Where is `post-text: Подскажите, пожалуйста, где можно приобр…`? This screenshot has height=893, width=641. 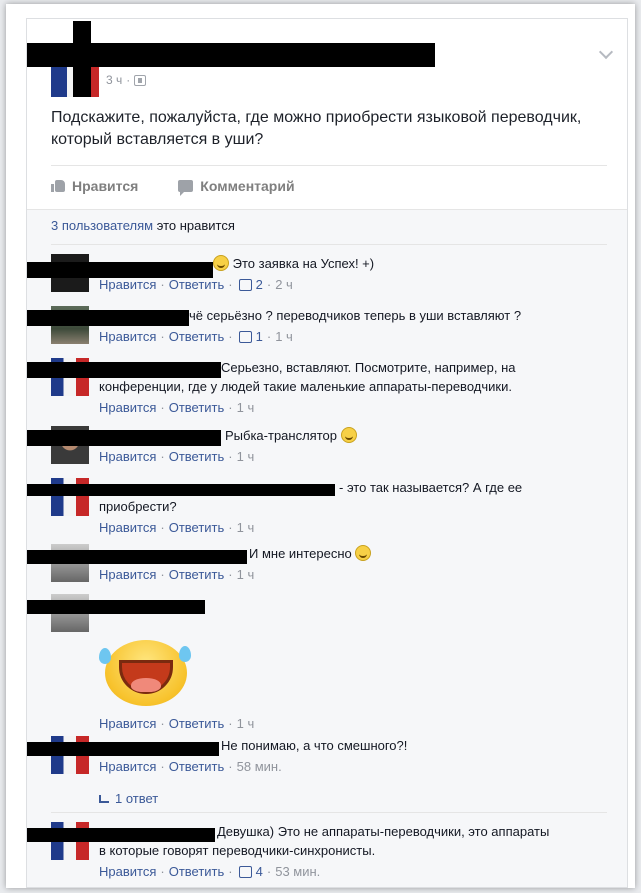
post-text: Подскажите, пожалуйста, где можно приобр… is located at coordinates (316, 128).